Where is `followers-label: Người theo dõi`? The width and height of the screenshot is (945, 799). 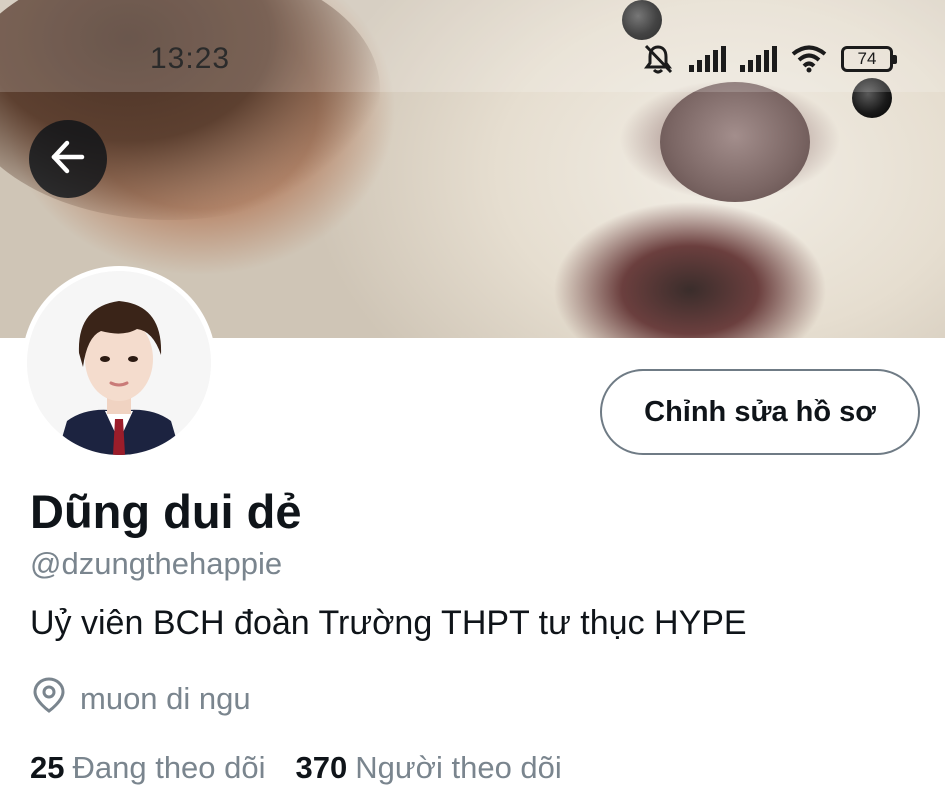
followers-label: Người theo dõi is located at coordinates (458, 767).